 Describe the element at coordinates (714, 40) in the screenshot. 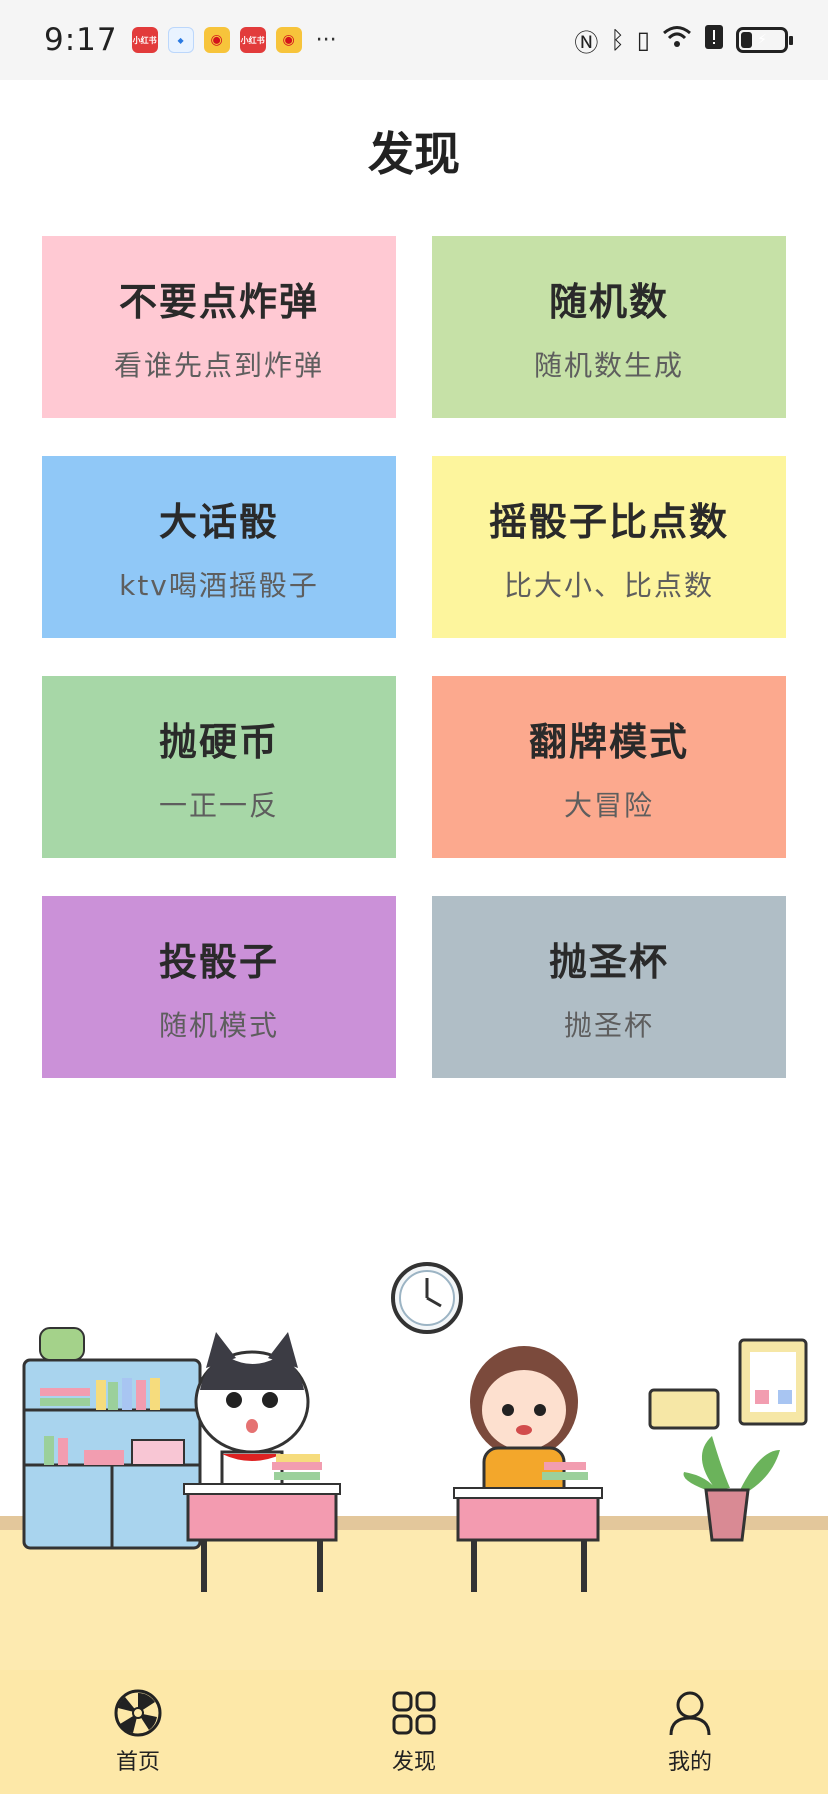

I see `alert-icon` at that location.